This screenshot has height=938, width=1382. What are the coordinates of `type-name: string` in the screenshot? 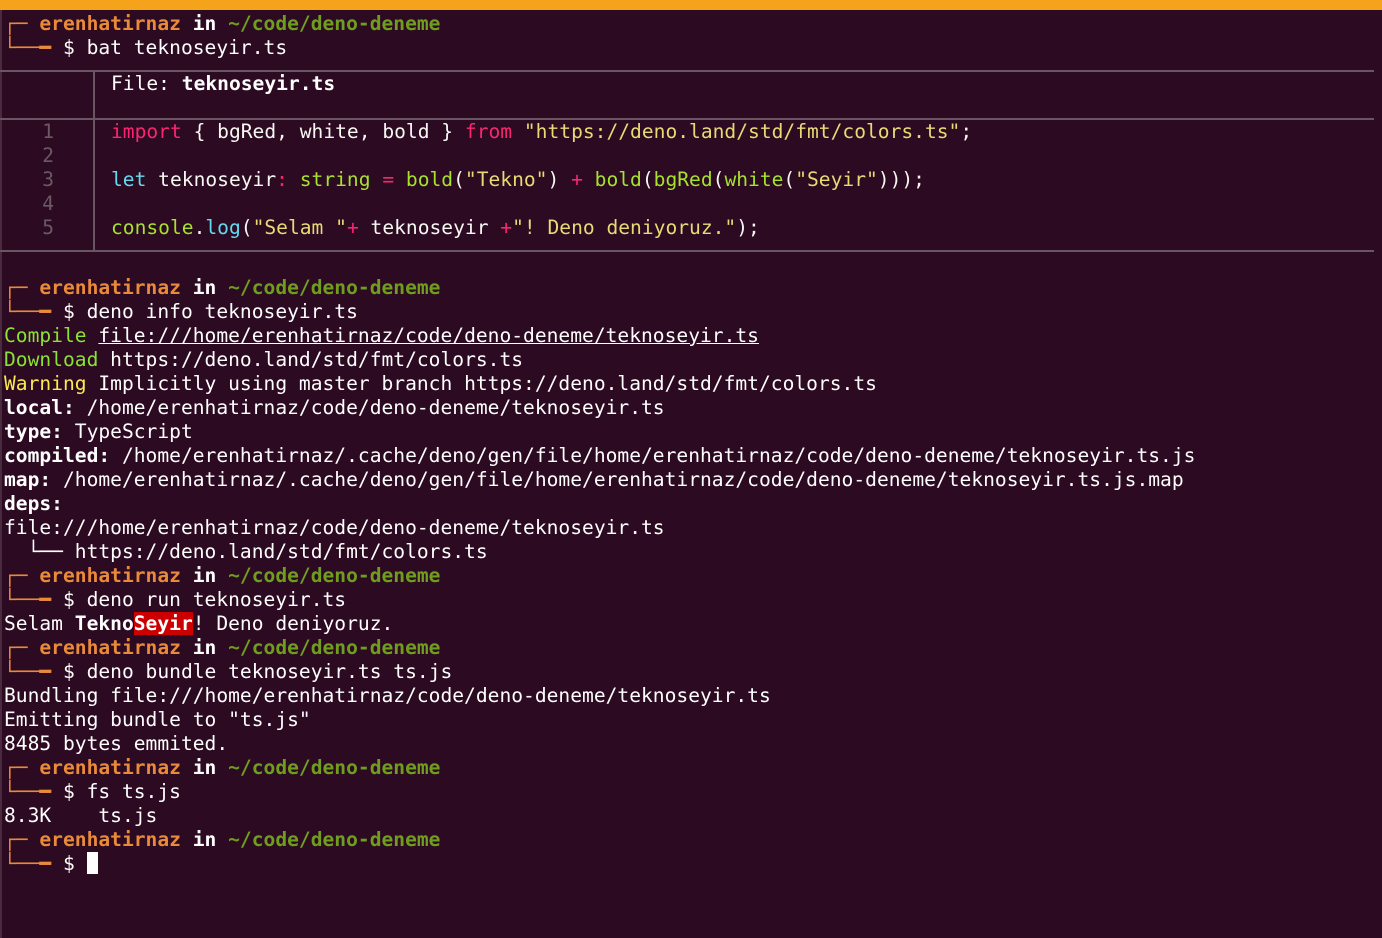 It's located at (329, 179).